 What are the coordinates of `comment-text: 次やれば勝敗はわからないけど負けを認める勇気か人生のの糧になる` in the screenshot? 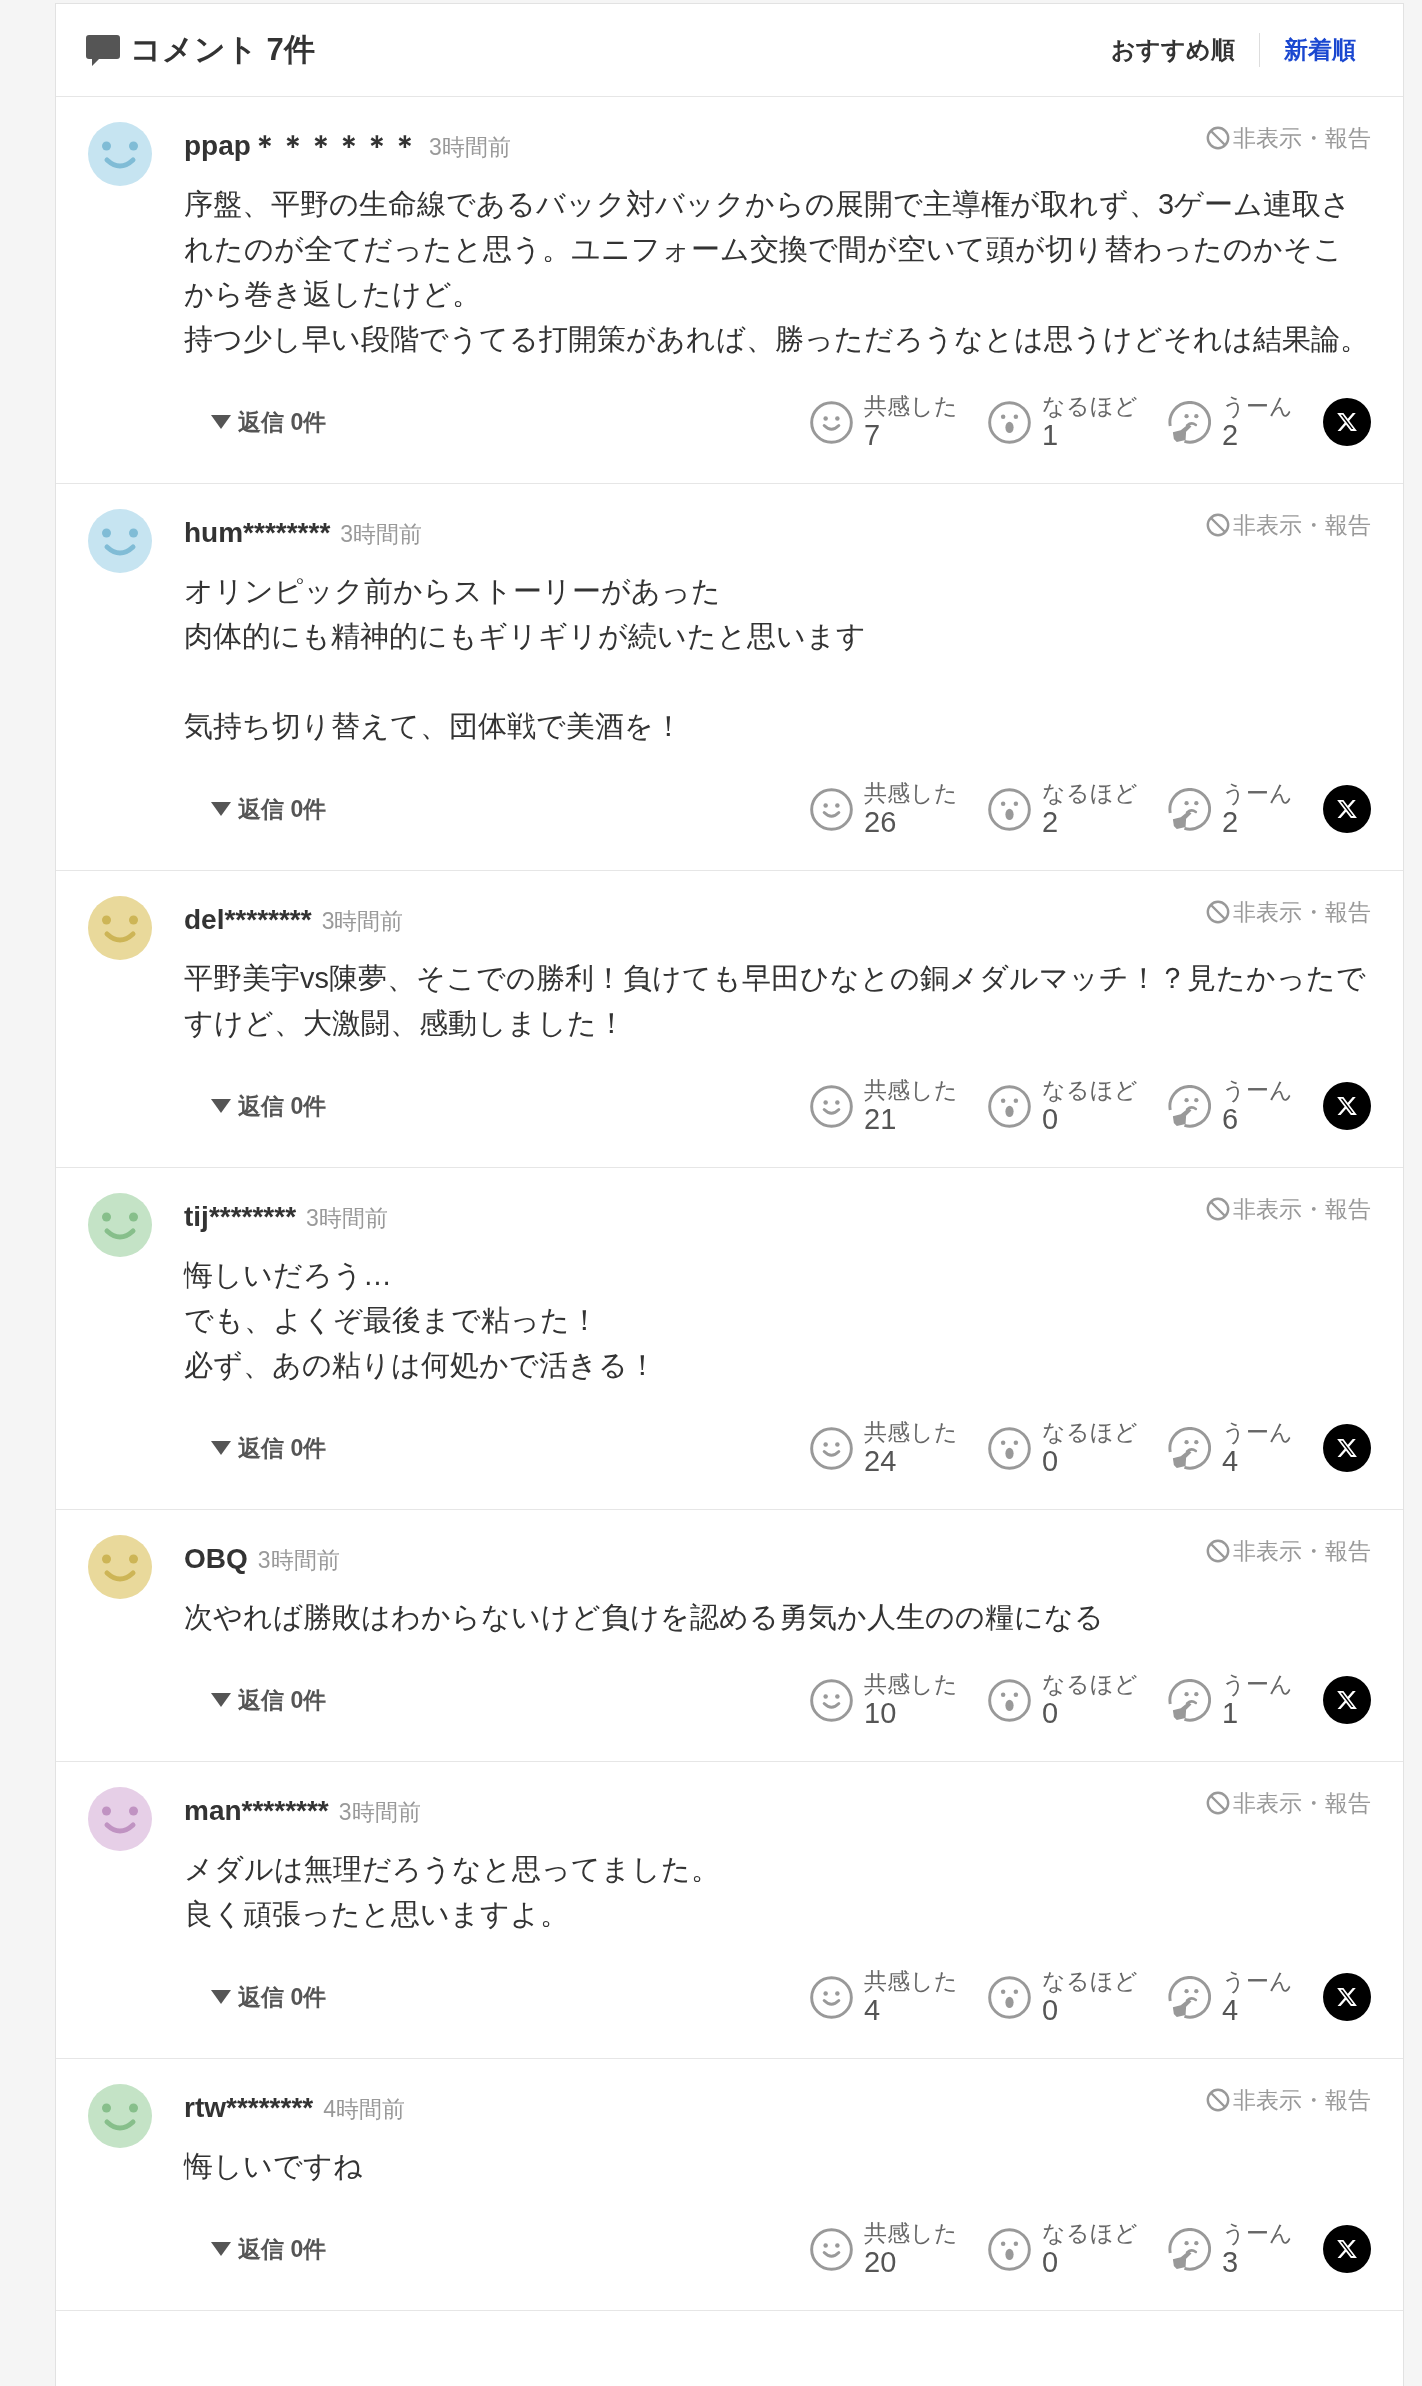 It's located at (644, 1617).